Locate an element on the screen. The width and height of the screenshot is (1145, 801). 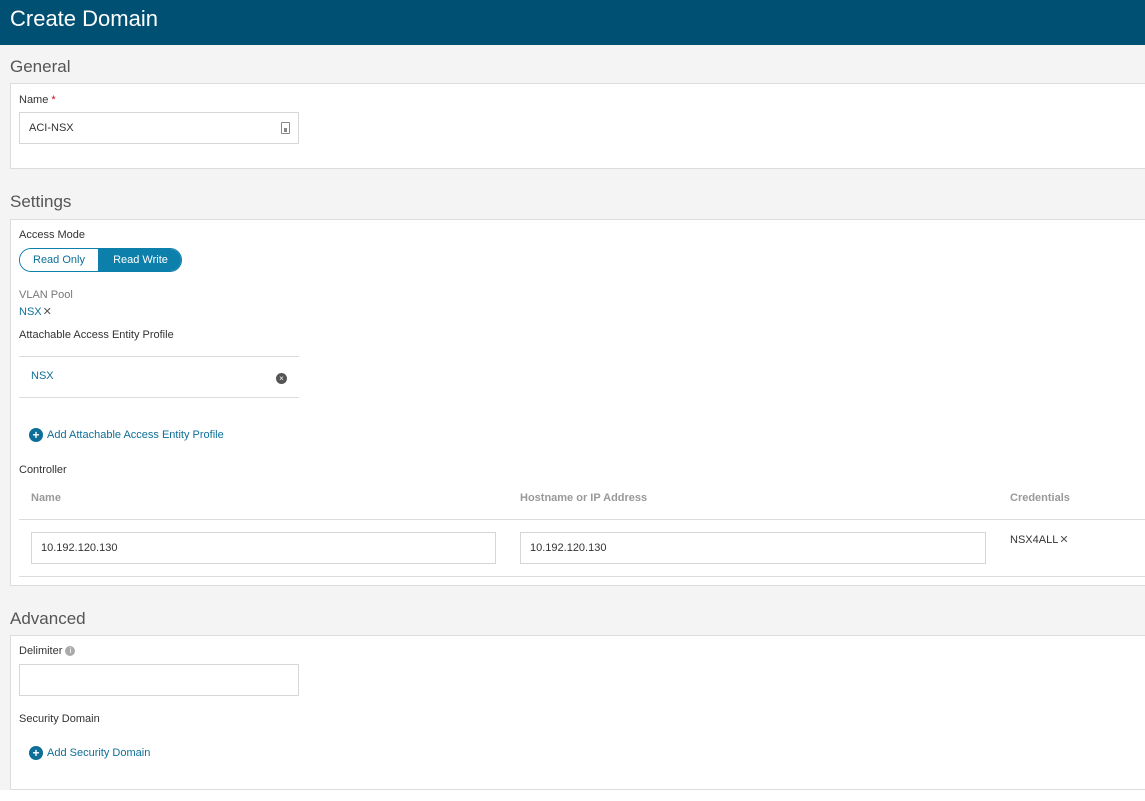
info-icon: i is located at coordinates (70, 651).